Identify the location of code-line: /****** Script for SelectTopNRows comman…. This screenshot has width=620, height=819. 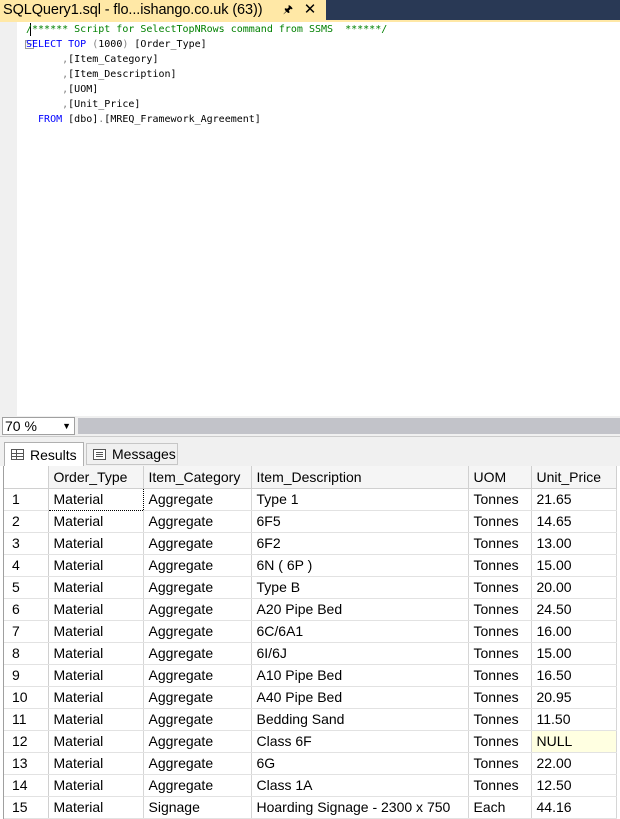
(206, 29).